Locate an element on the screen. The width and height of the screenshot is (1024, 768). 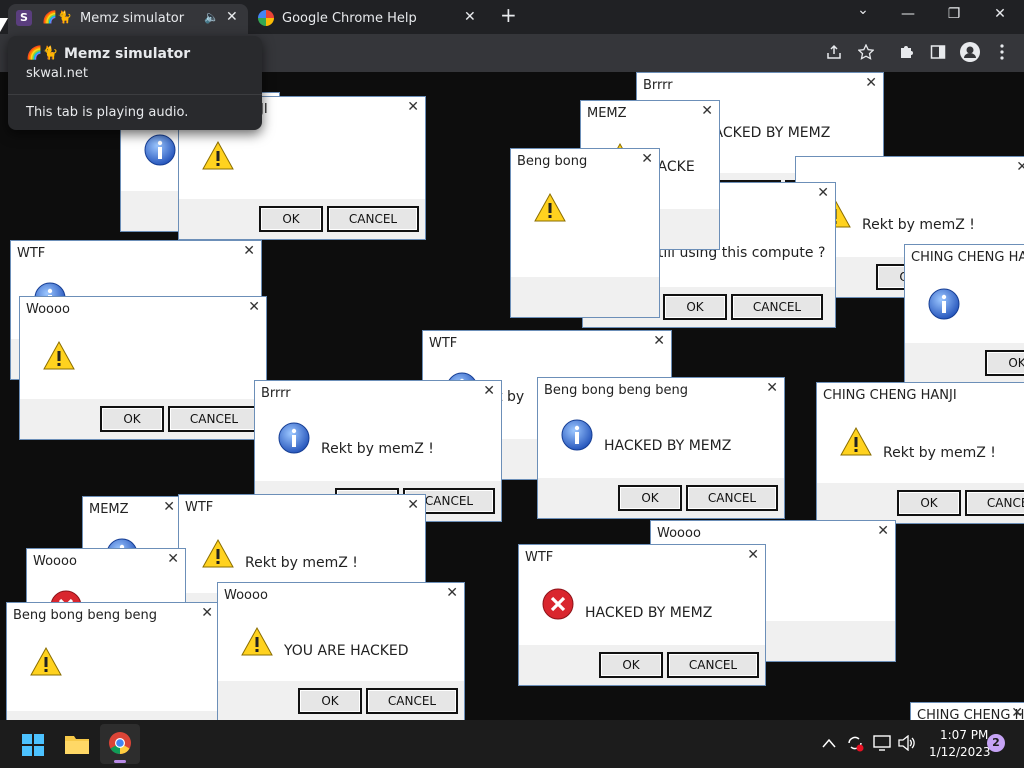
display-icon is located at coordinates (882, 743).